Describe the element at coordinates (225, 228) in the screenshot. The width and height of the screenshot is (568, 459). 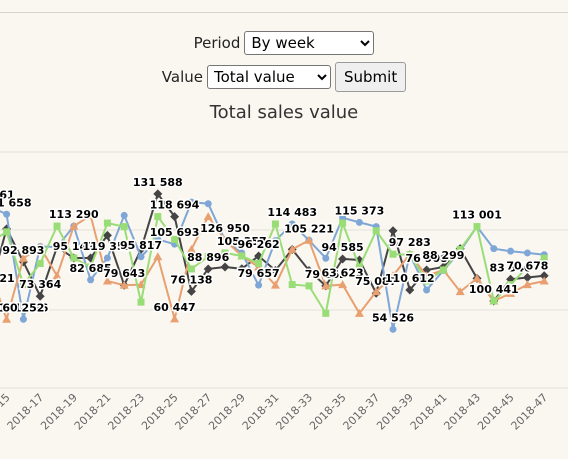
I see `data-label: 126 950` at that location.